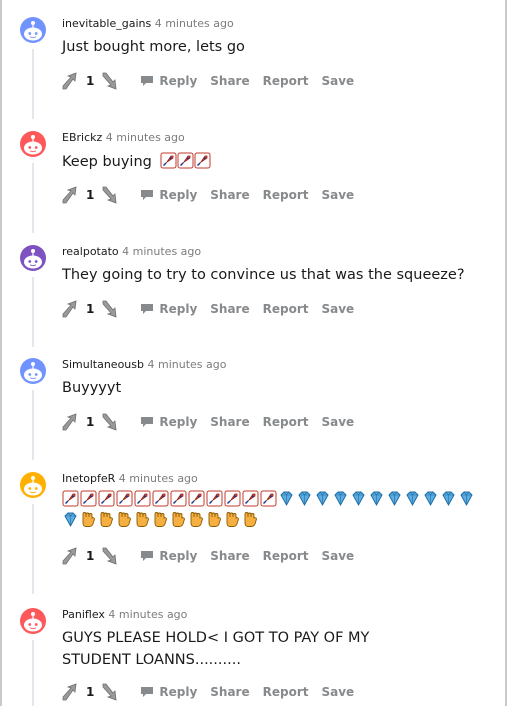  What do you see at coordinates (274, 161) in the screenshot?
I see `comment-body: Keep buying` at bounding box center [274, 161].